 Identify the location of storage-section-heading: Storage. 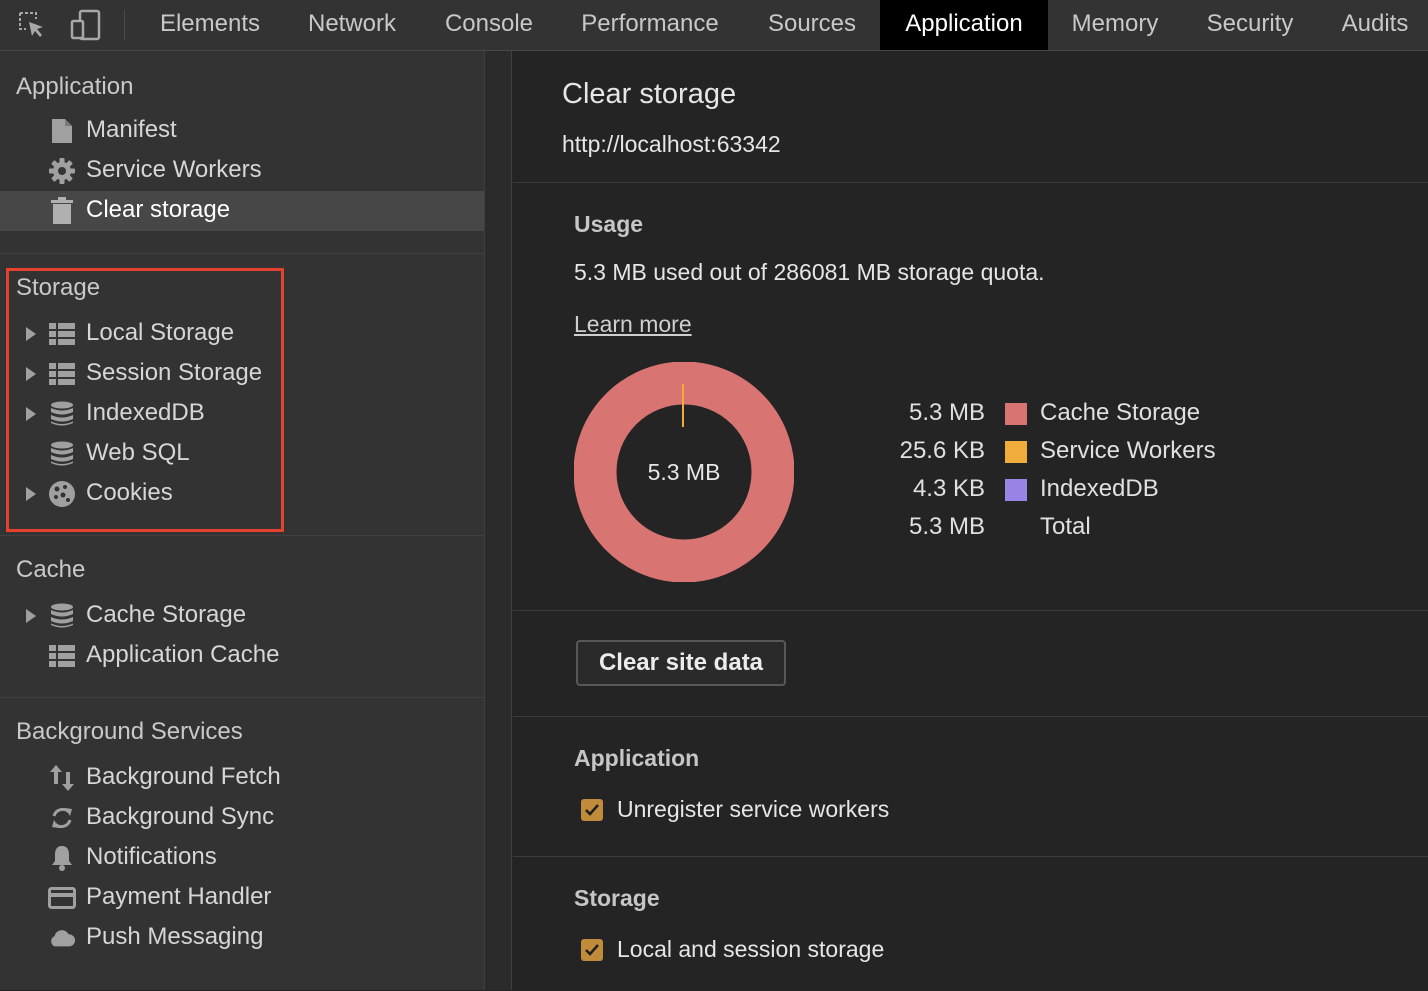
(617, 898).